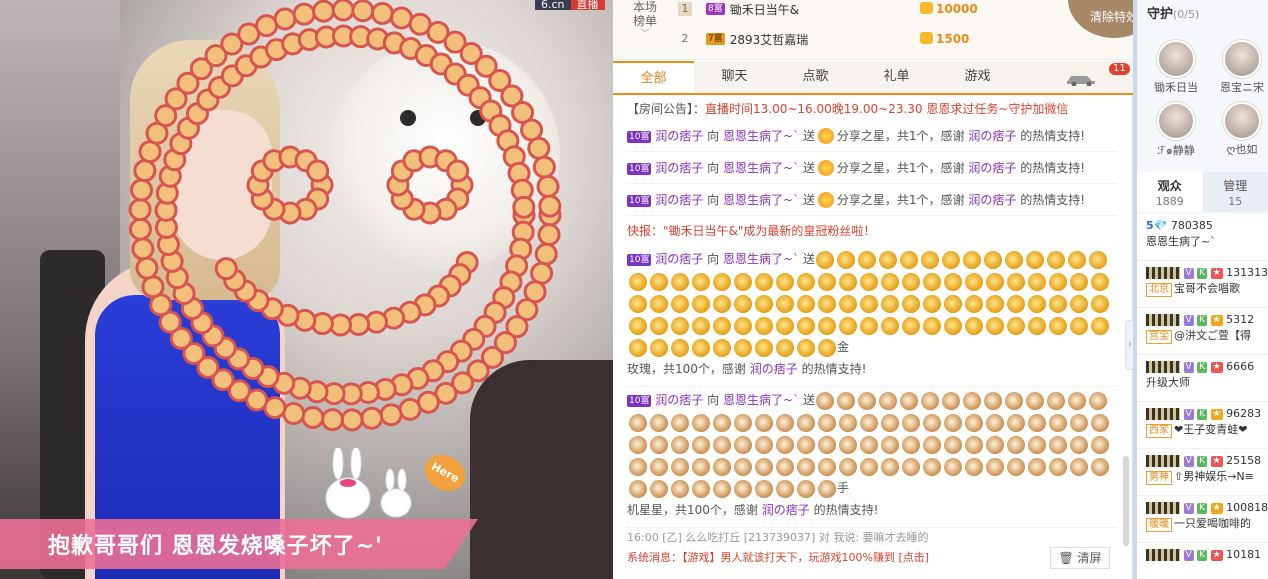  What do you see at coordinates (645, 35) in the screenshot?
I see `chevron-down-icon: ﹀` at bounding box center [645, 35].